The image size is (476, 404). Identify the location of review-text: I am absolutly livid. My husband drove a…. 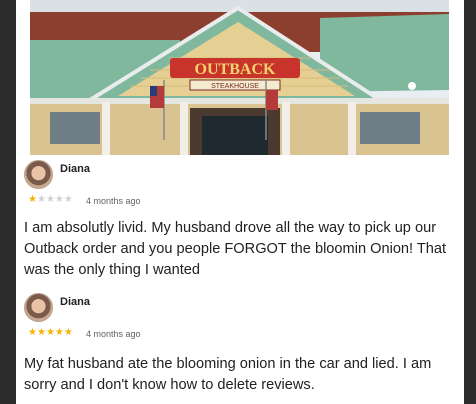
(235, 249).